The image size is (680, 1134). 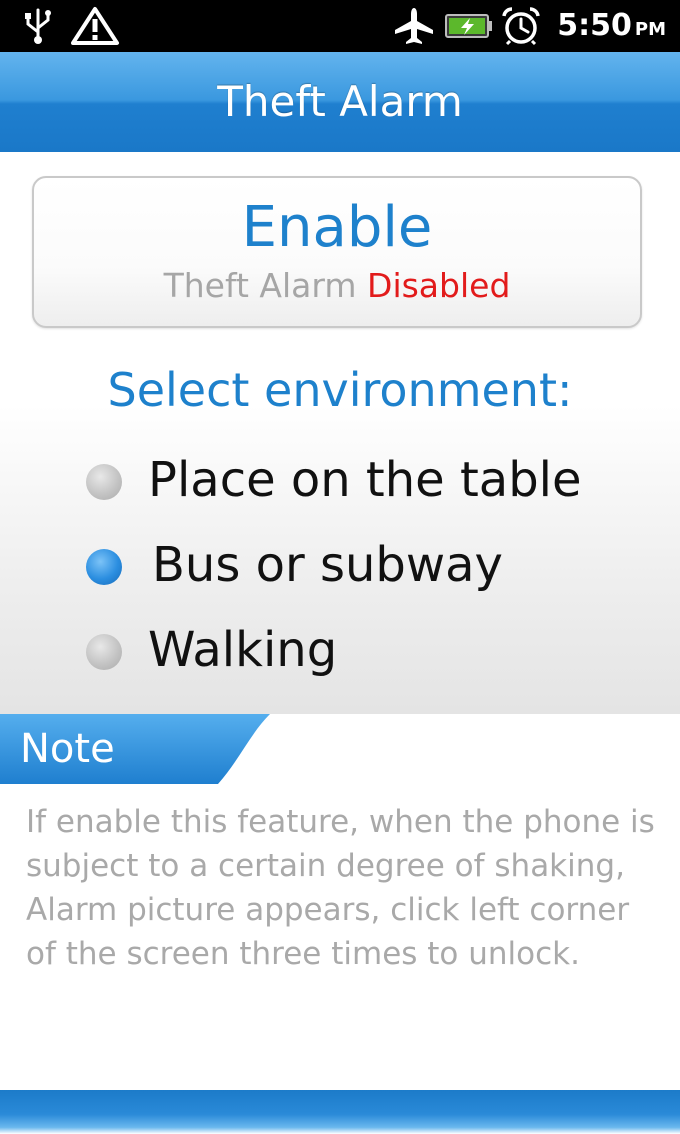 What do you see at coordinates (594, 25) in the screenshot?
I see `clock-time: 5:50` at bounding box center [594, 25].